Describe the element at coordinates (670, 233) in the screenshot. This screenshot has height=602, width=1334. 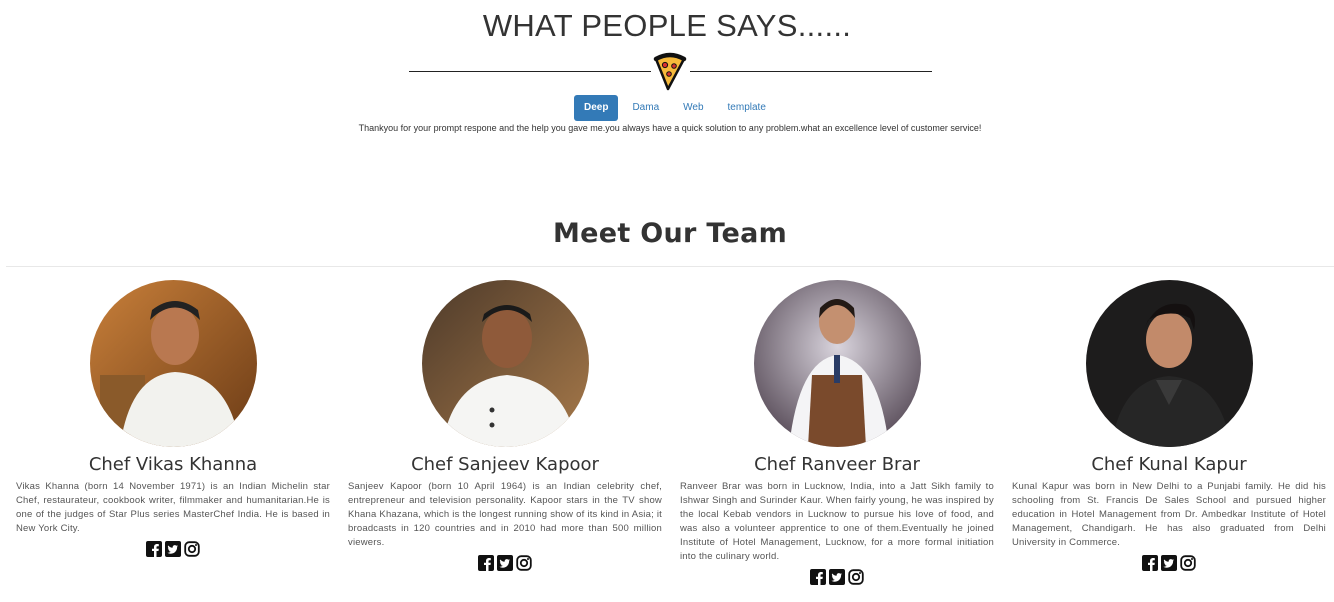
I see `team-title: Meet Our Team` at that location.